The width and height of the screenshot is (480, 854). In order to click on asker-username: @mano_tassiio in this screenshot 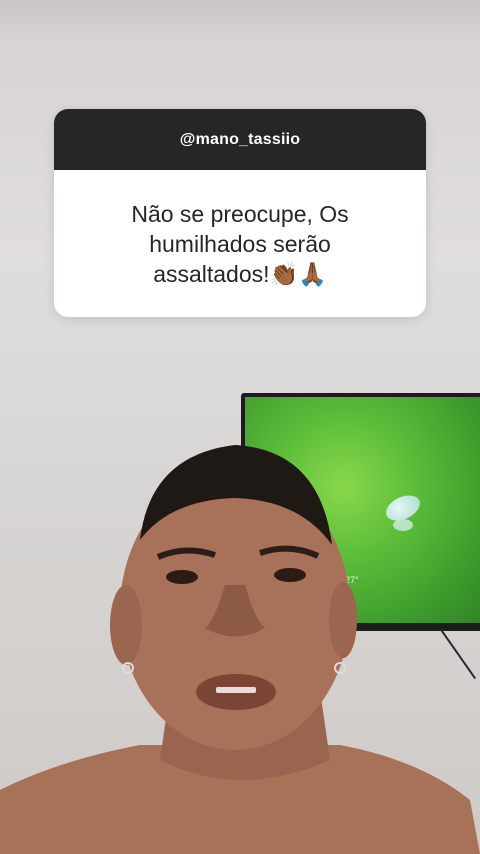, I will do `click(240, 139)`.